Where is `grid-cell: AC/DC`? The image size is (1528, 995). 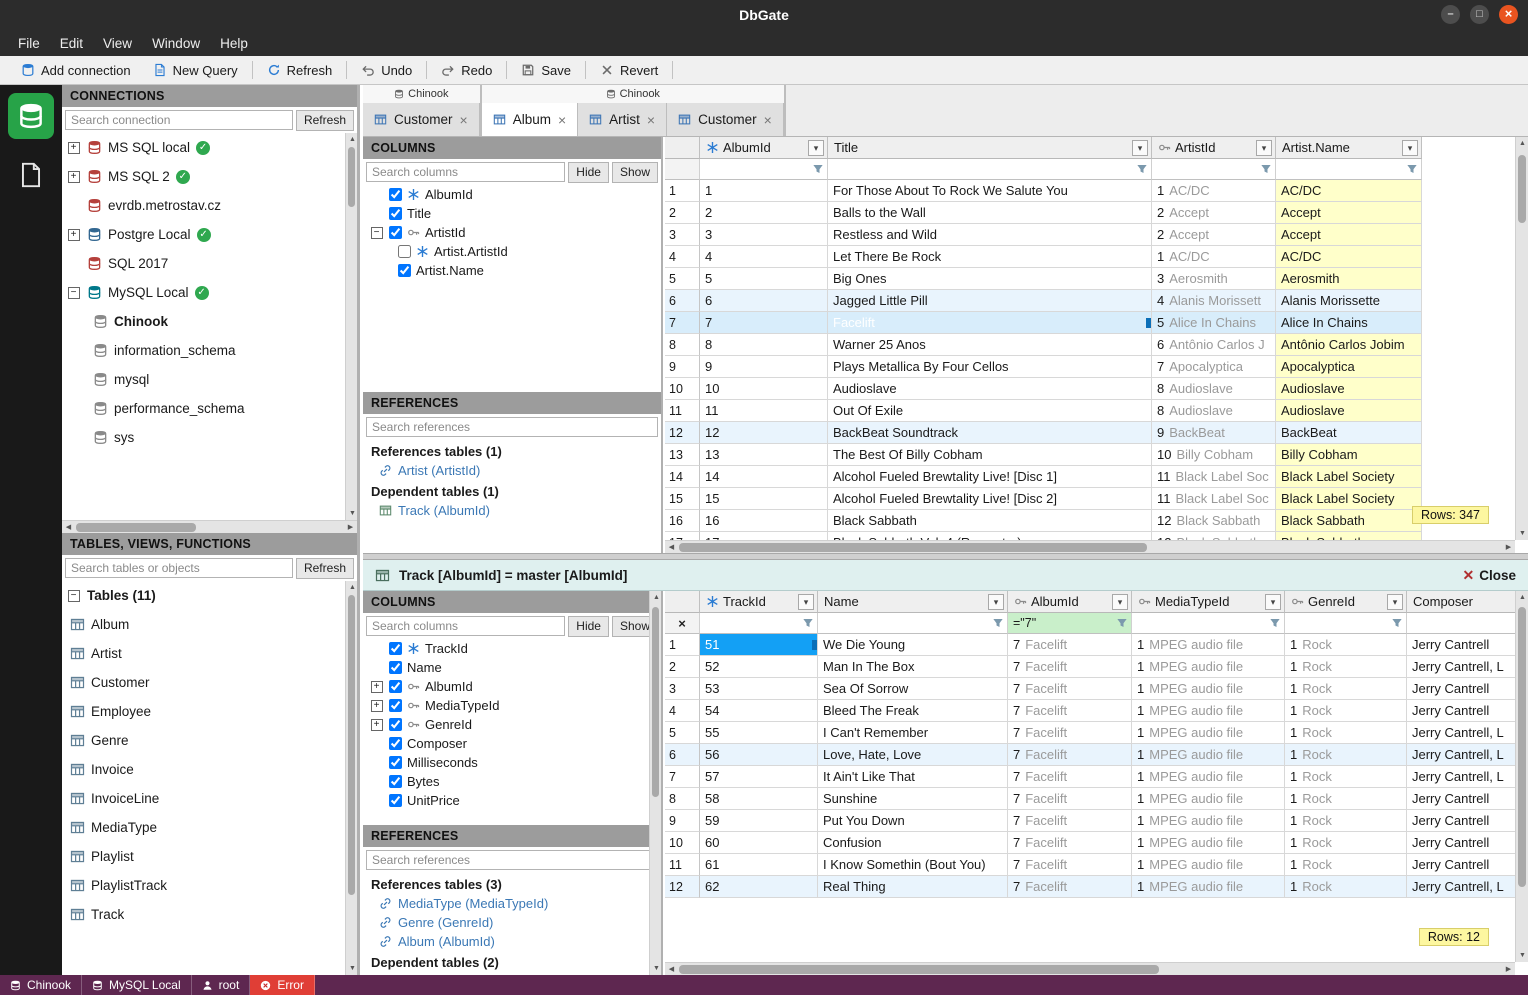 grid-cell: AC/DC is located at coordinates (1349, 257).